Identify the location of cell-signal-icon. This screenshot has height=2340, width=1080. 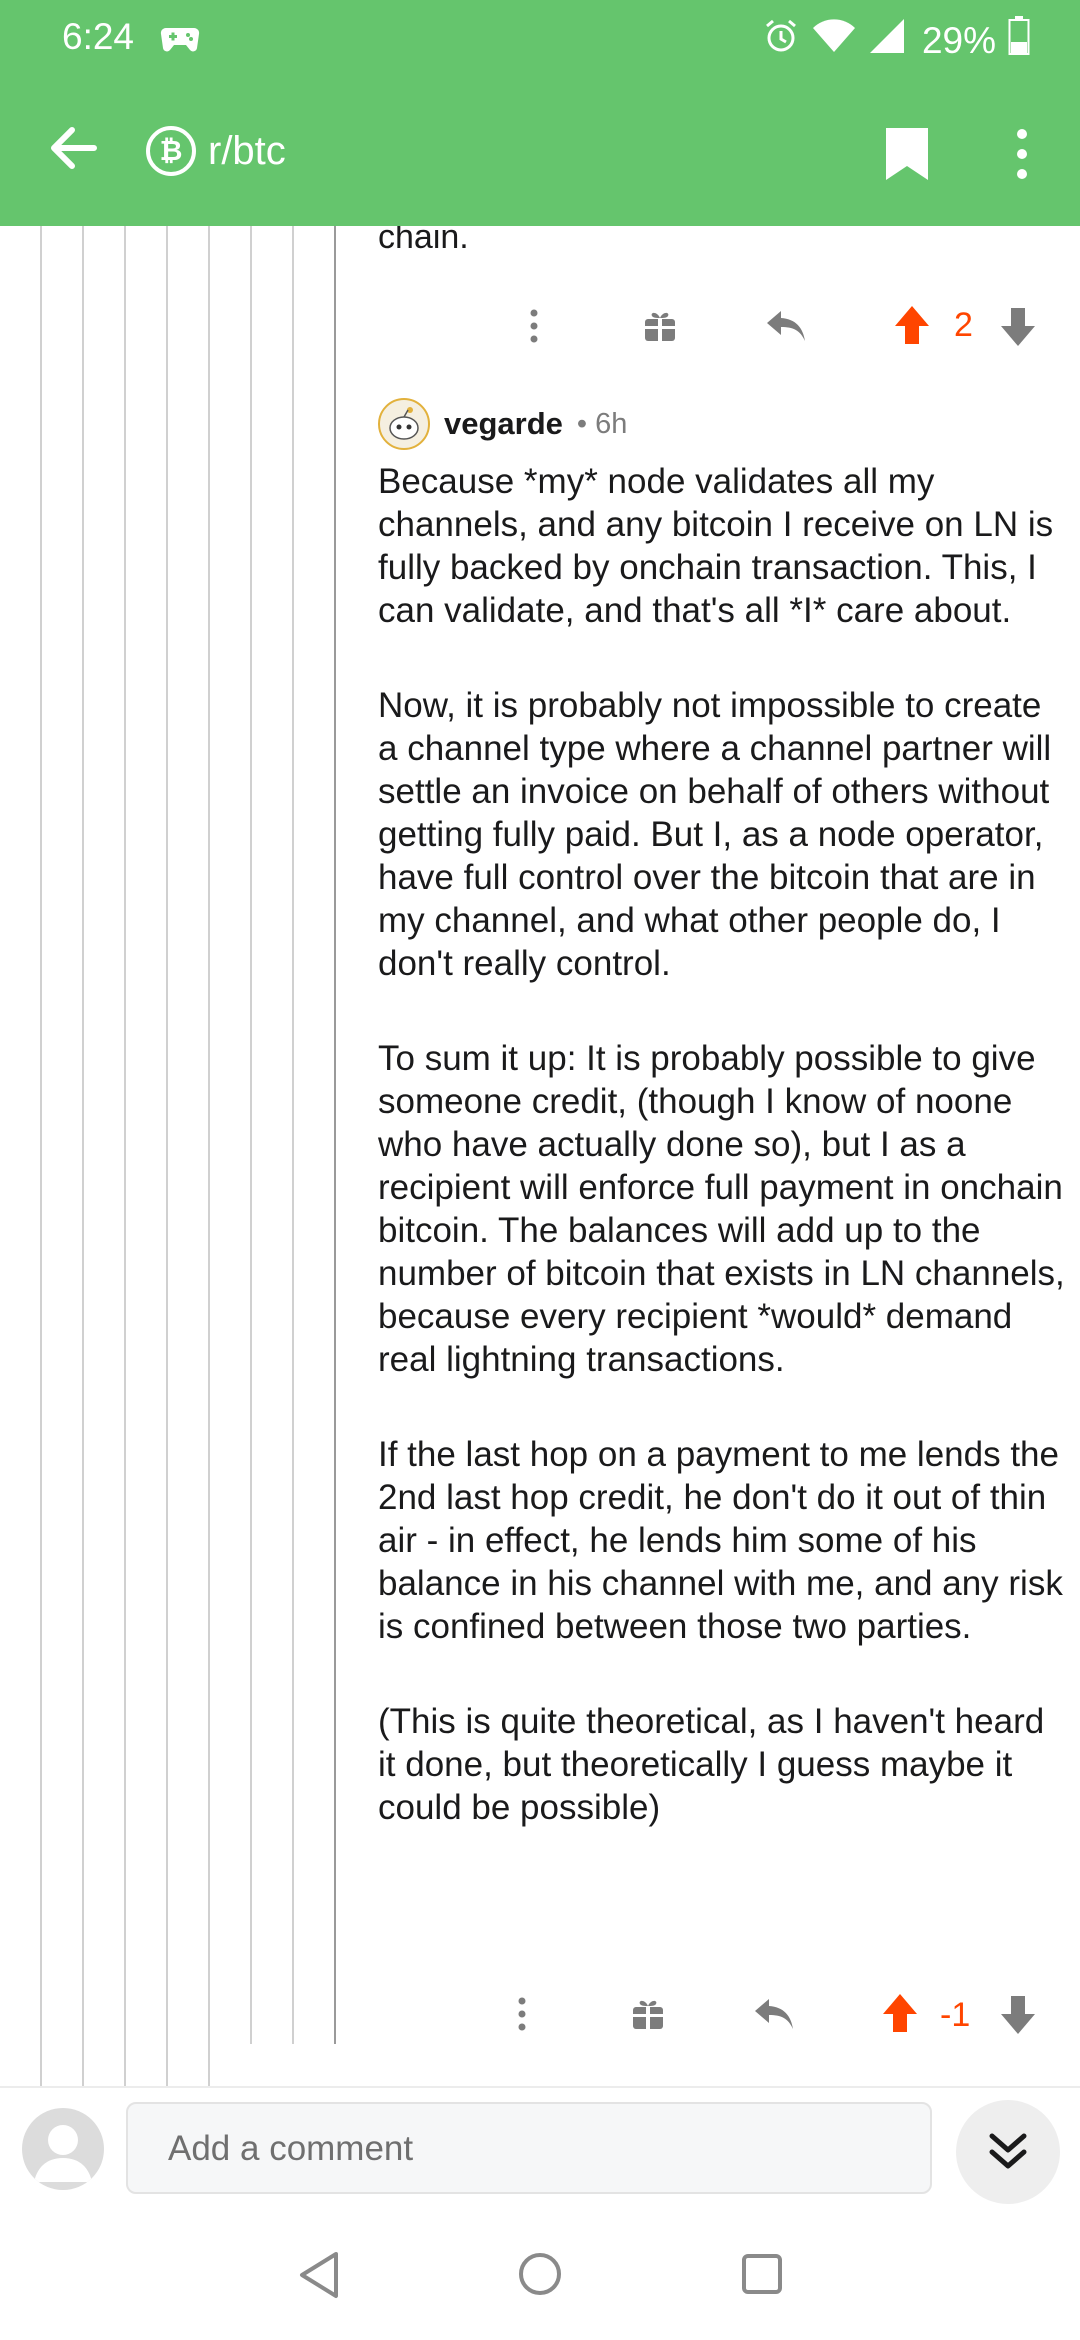
(887, 40).